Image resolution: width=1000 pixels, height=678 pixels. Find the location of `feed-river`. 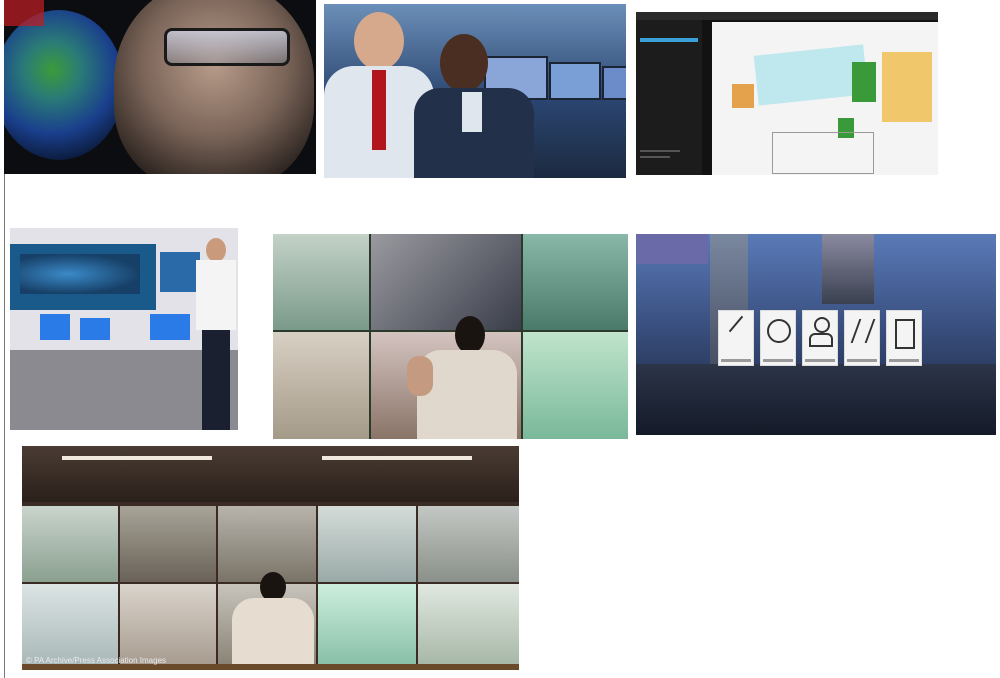

feed-river is located at coordinates (321, 282).